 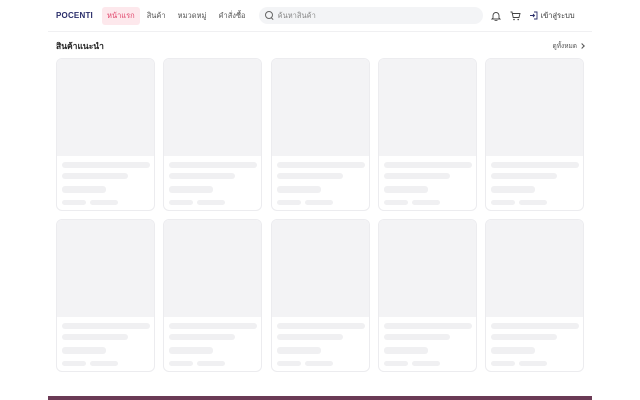 What do you see at coordinates (121, 15) in the screenshot?
I see `nav-item-home: หน้าแรก` at bounding box center [121, 15].